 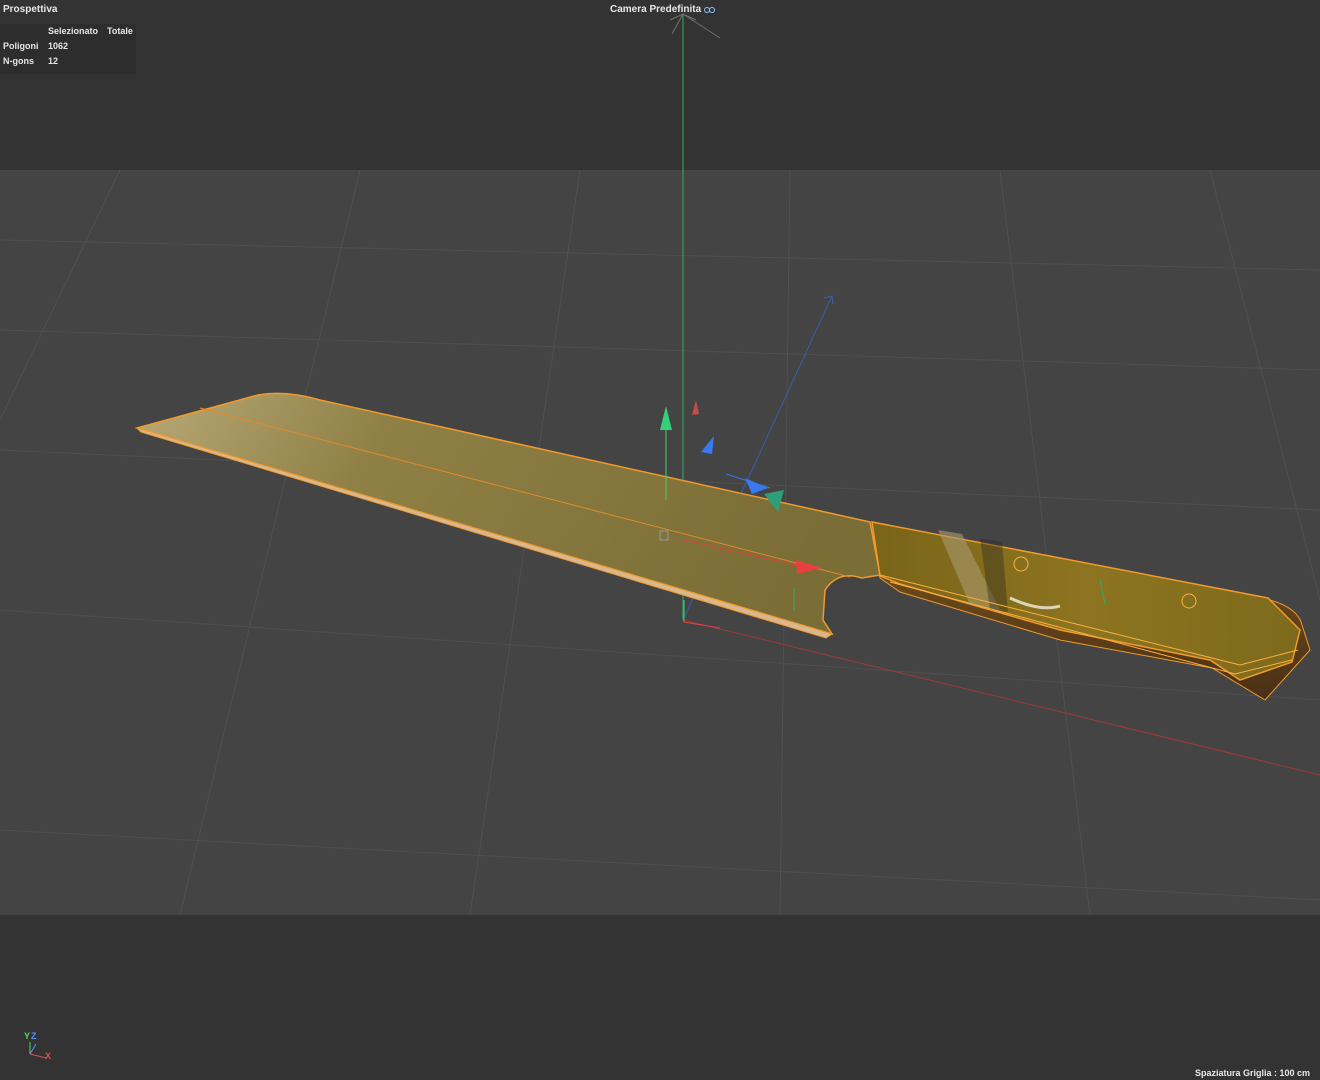 I want to click on stats-value: 12, so click(x=53, y=61).